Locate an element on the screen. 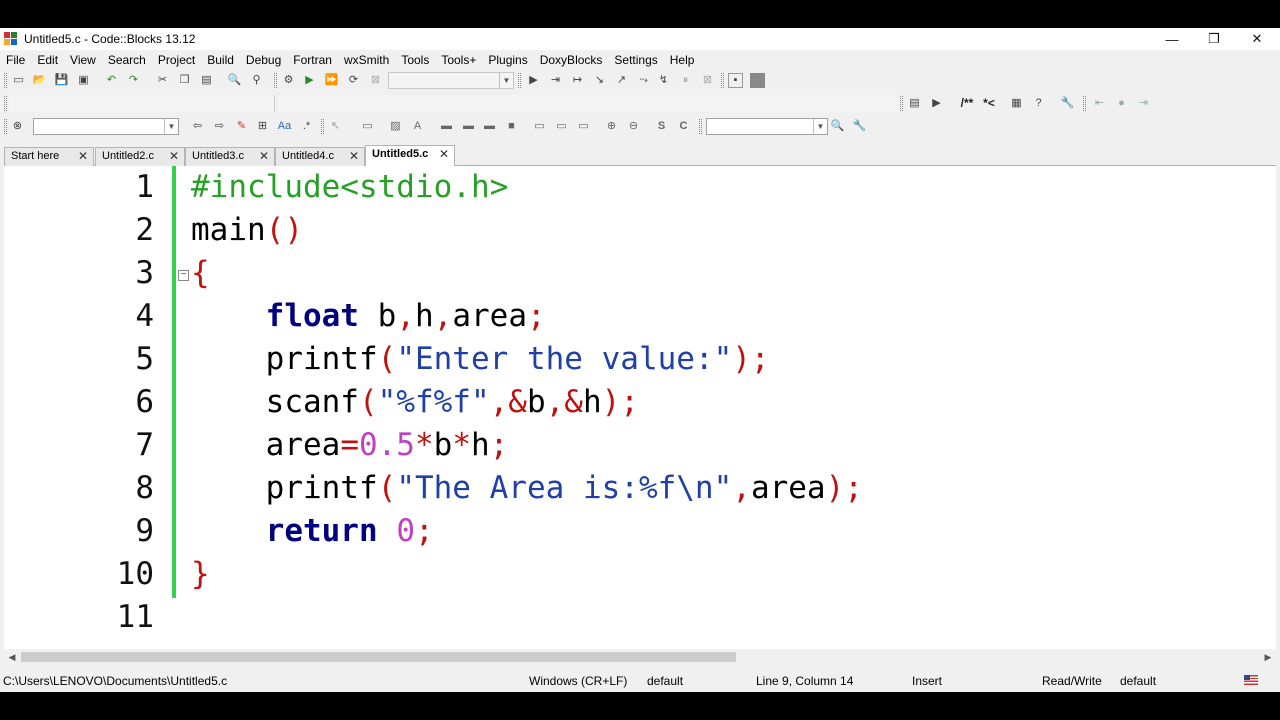 This screenshot has width=1280, height=720. save-icon: 💾 is located at coordinates (61, 80).